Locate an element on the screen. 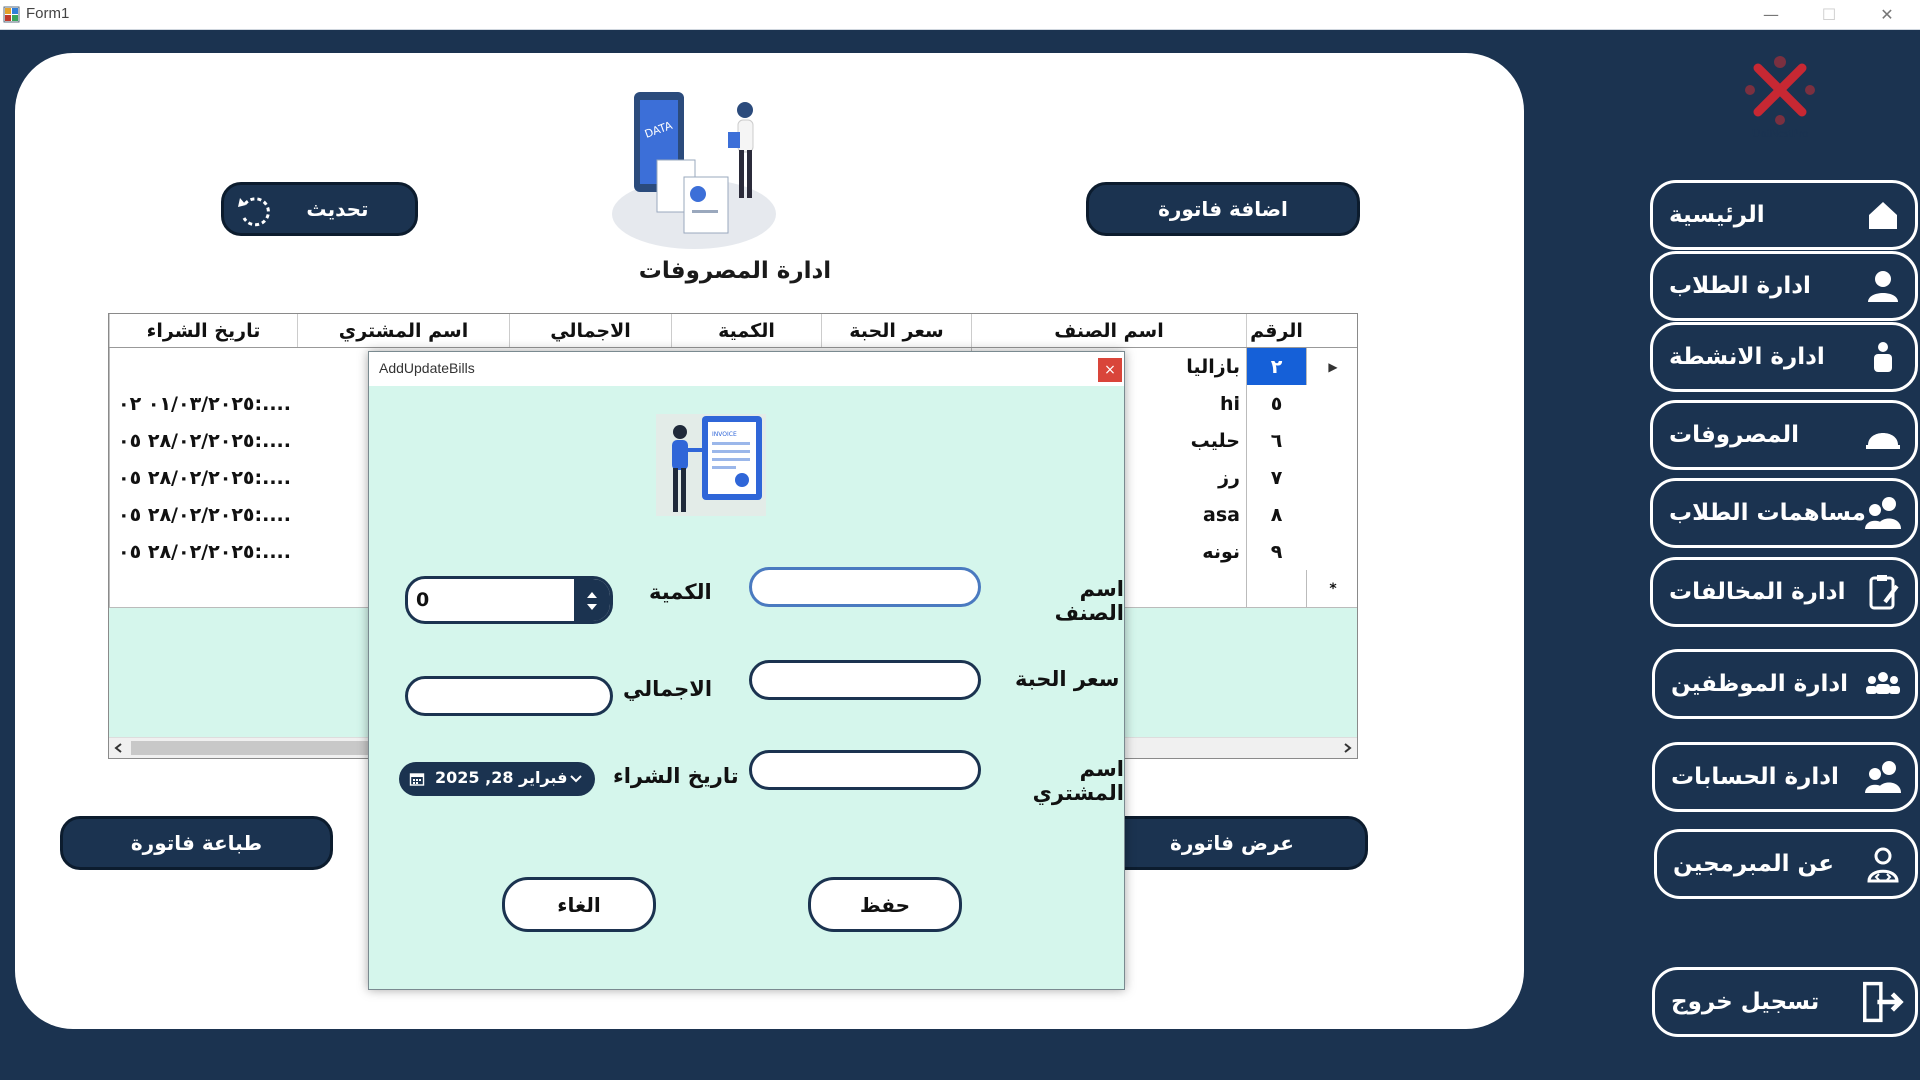 This screenshot has height=1080, width=1920. sidebar-item-violations: ادارة المخالفات is located at coordinates (1784, 592).